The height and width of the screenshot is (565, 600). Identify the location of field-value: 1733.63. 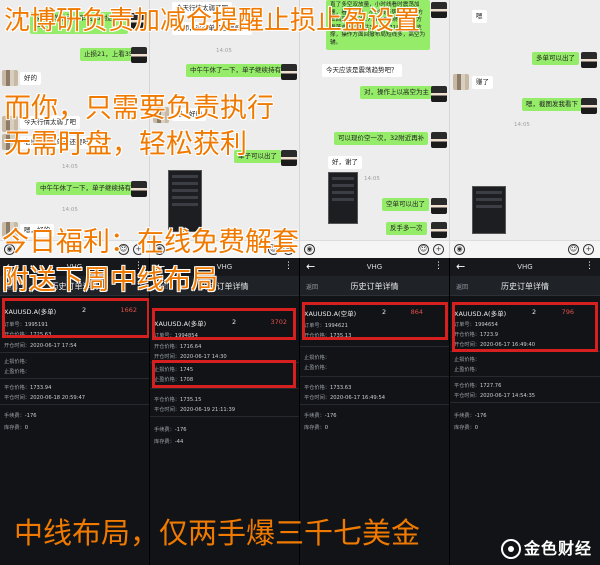
(340, 388).